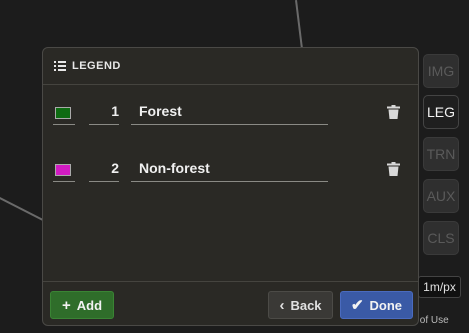 The width and height of the screenshot is (469, 333). I want to click on add-button: + Add, so click(82, 305).